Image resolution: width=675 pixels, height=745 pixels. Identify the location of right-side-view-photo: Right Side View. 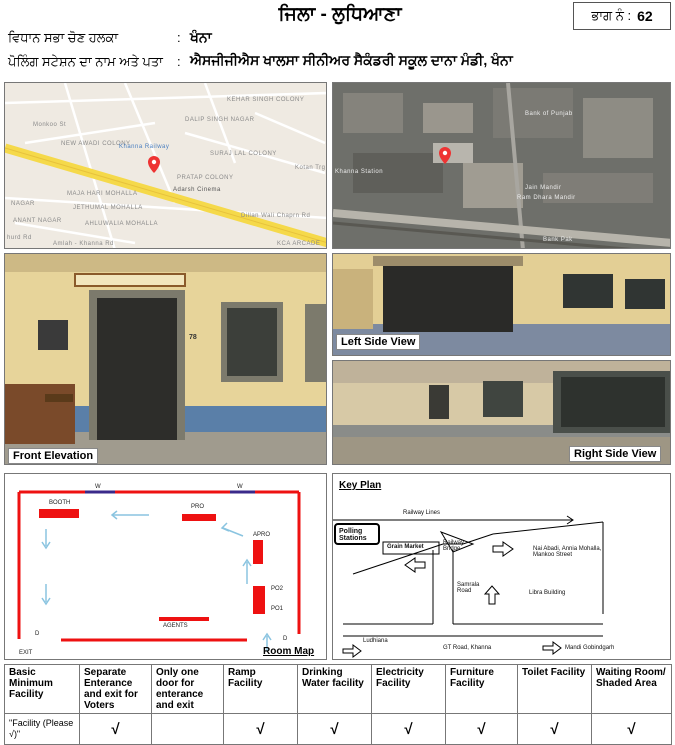
(501, 412).